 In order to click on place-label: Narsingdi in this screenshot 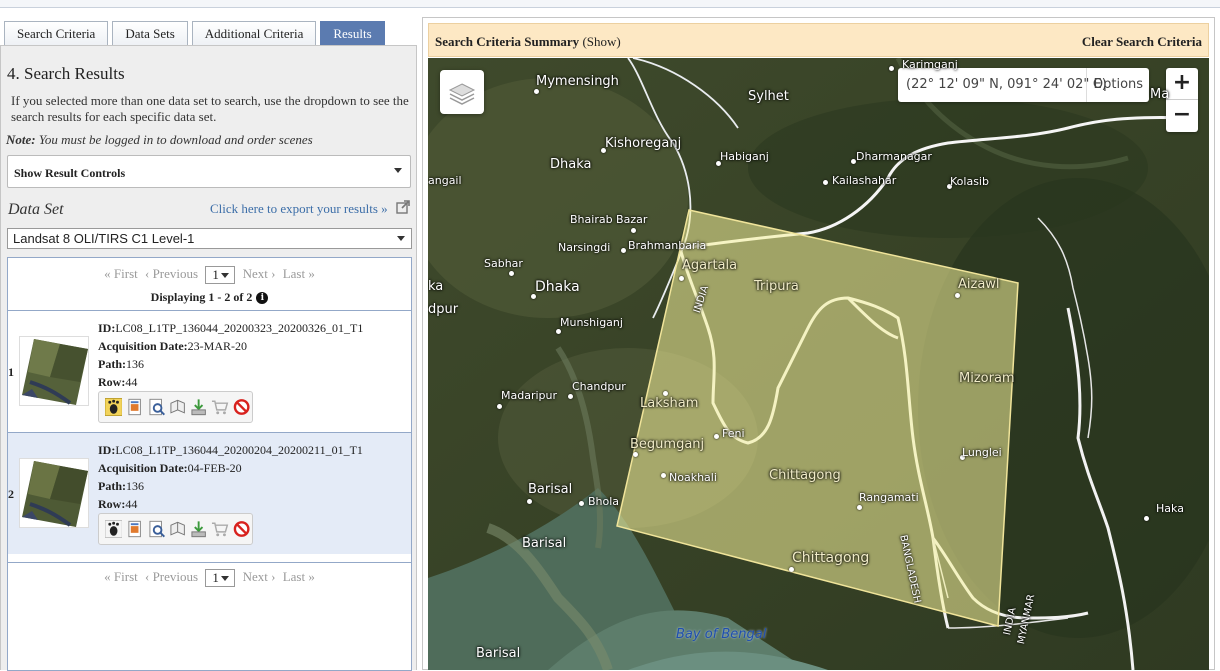, I will do `click(584, 247)`.